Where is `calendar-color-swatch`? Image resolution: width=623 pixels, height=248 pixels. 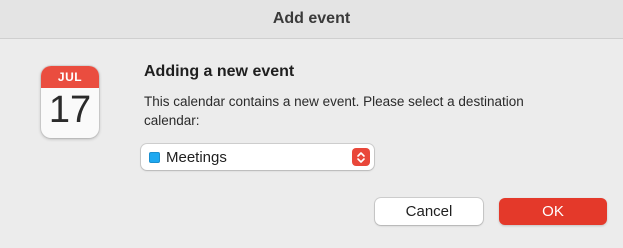 calendar-color-swatch is located at coordinates (154, 157).